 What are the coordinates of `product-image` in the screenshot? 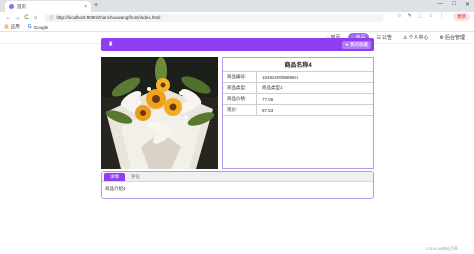 It's located at (159, 113).